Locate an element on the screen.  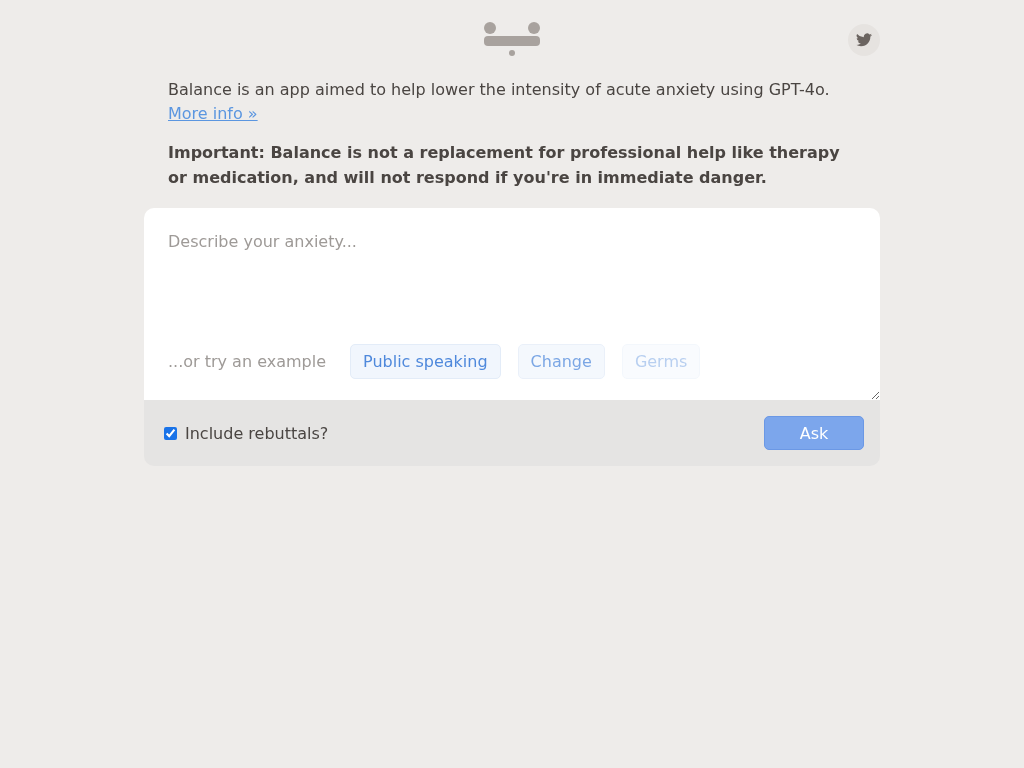
intro-text: Balance is an app aimed to help lower the intensity of acute anxiety using GPT-4o. is located at coordinates (499, 89).